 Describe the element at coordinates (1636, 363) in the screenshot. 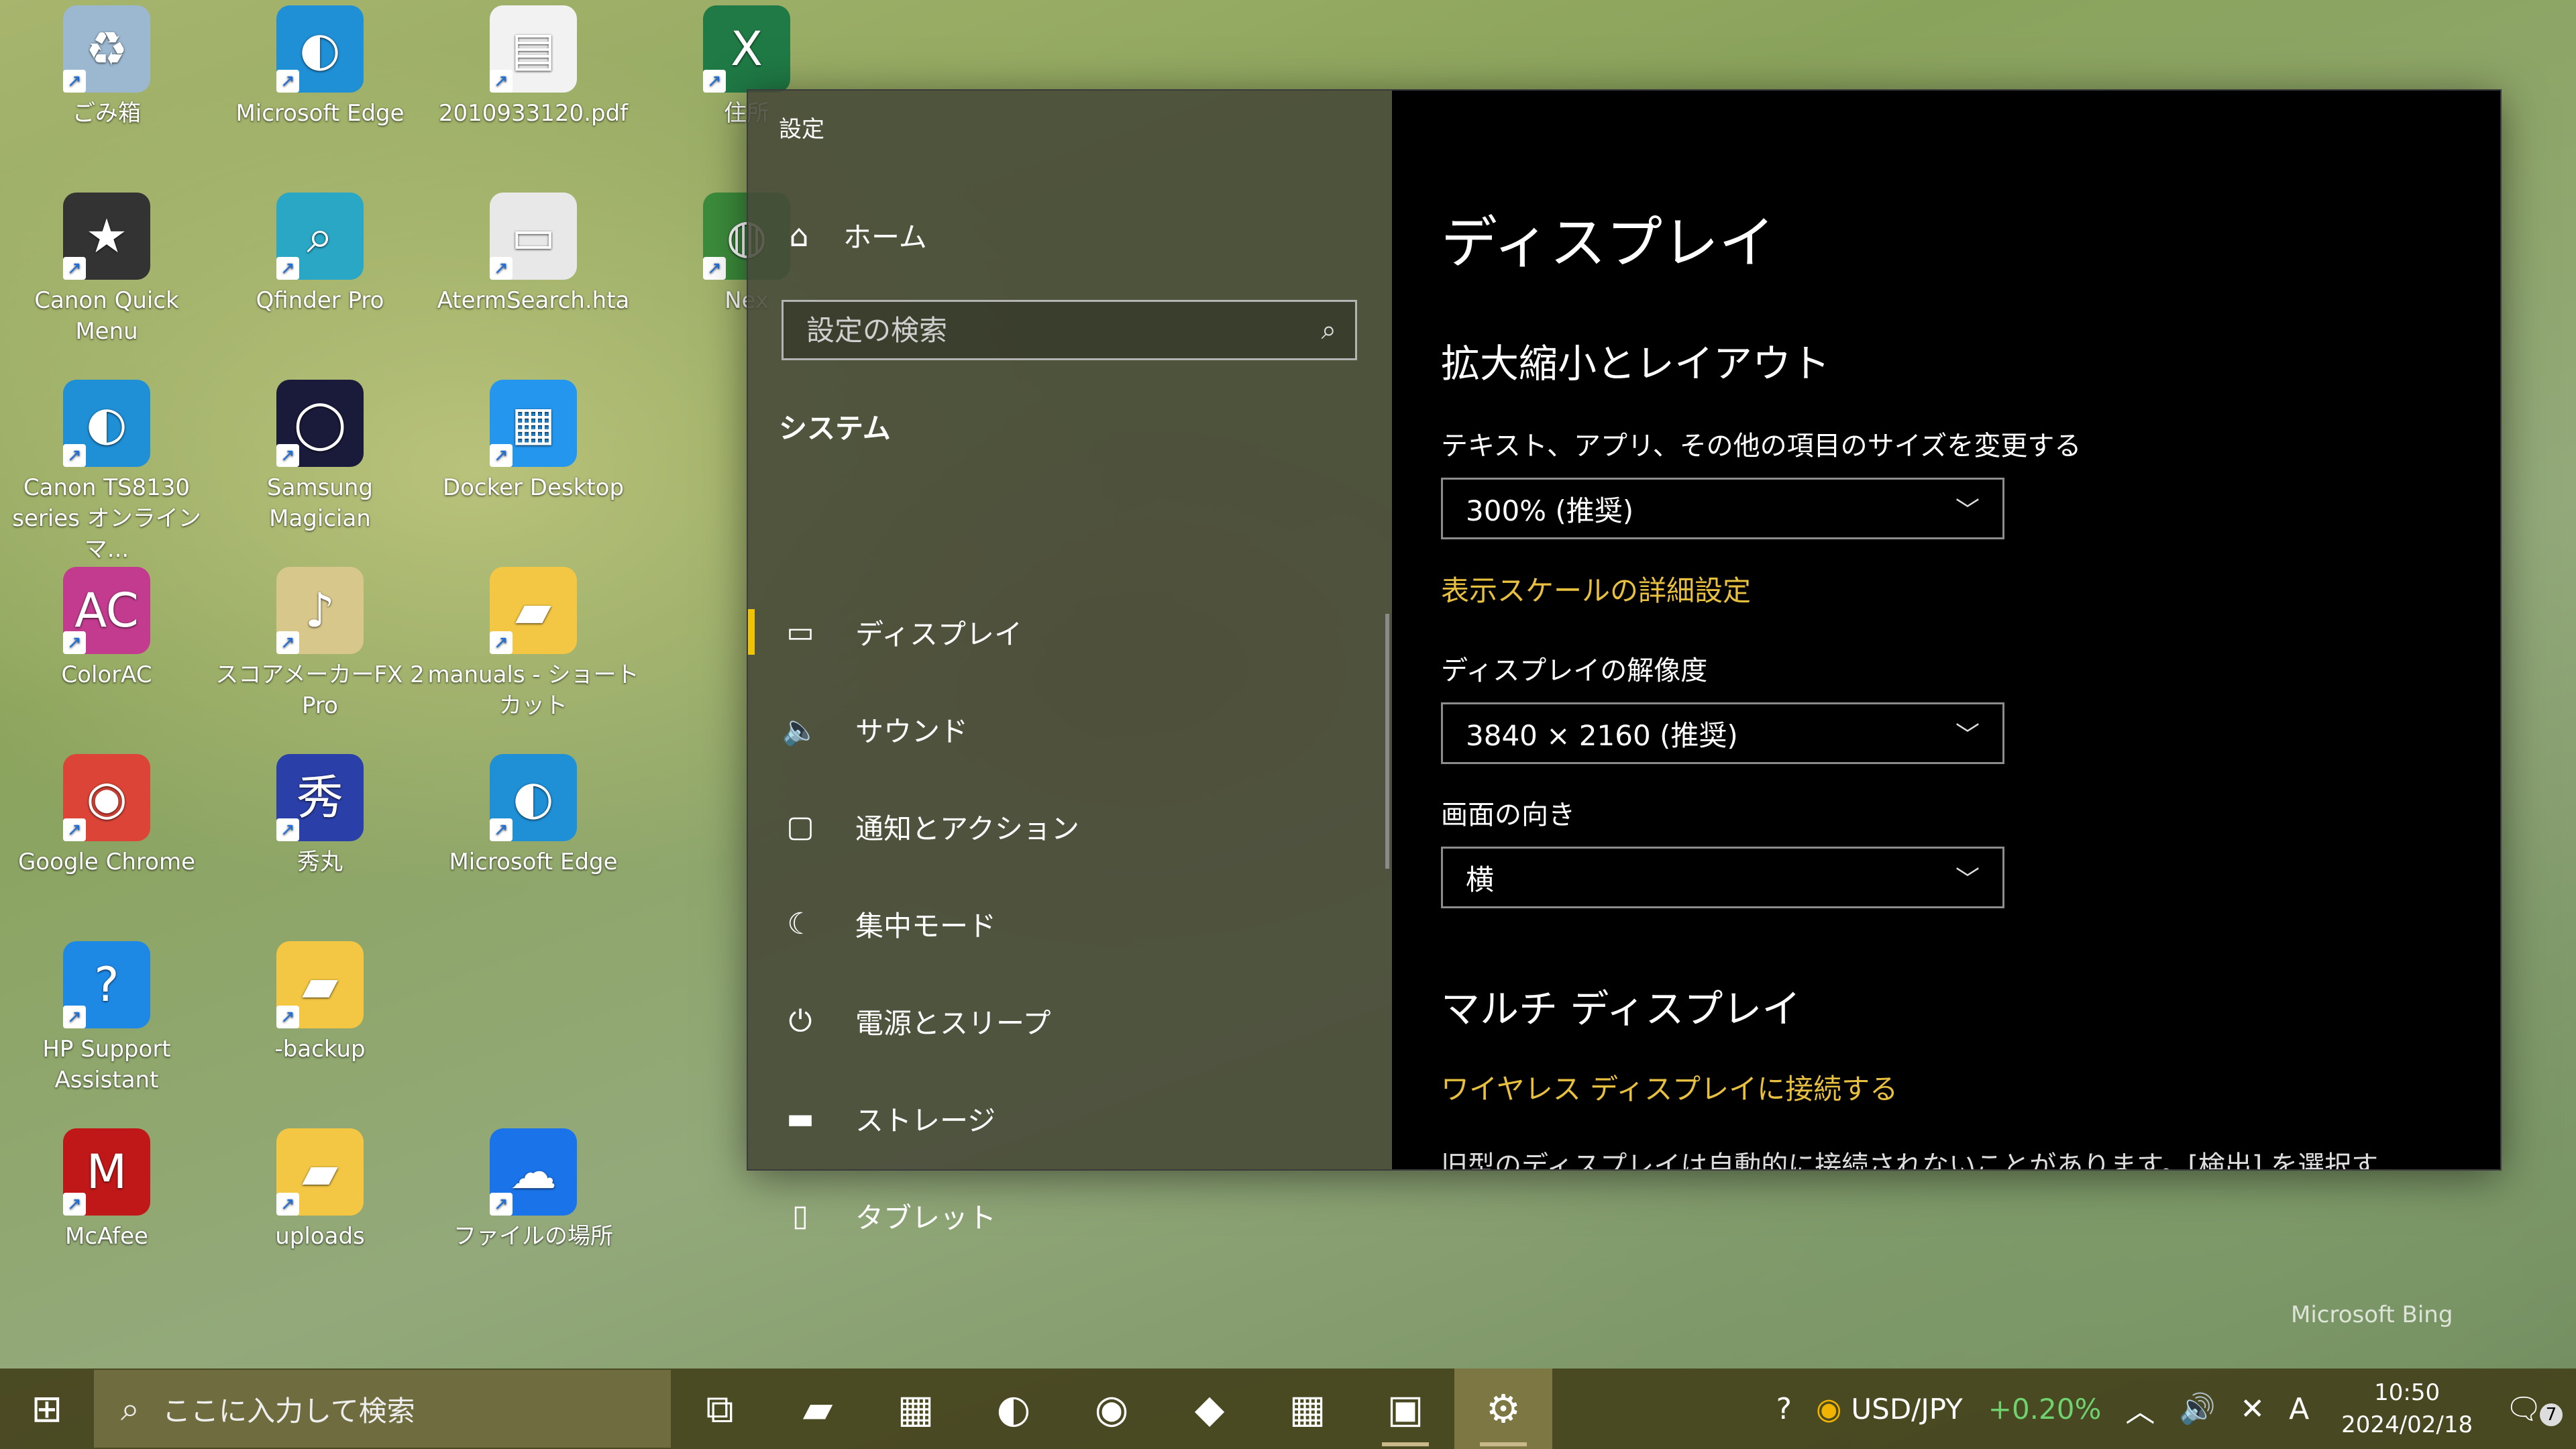

I see `scale-section-title: 拡大縮小とレイアウト` at that location.